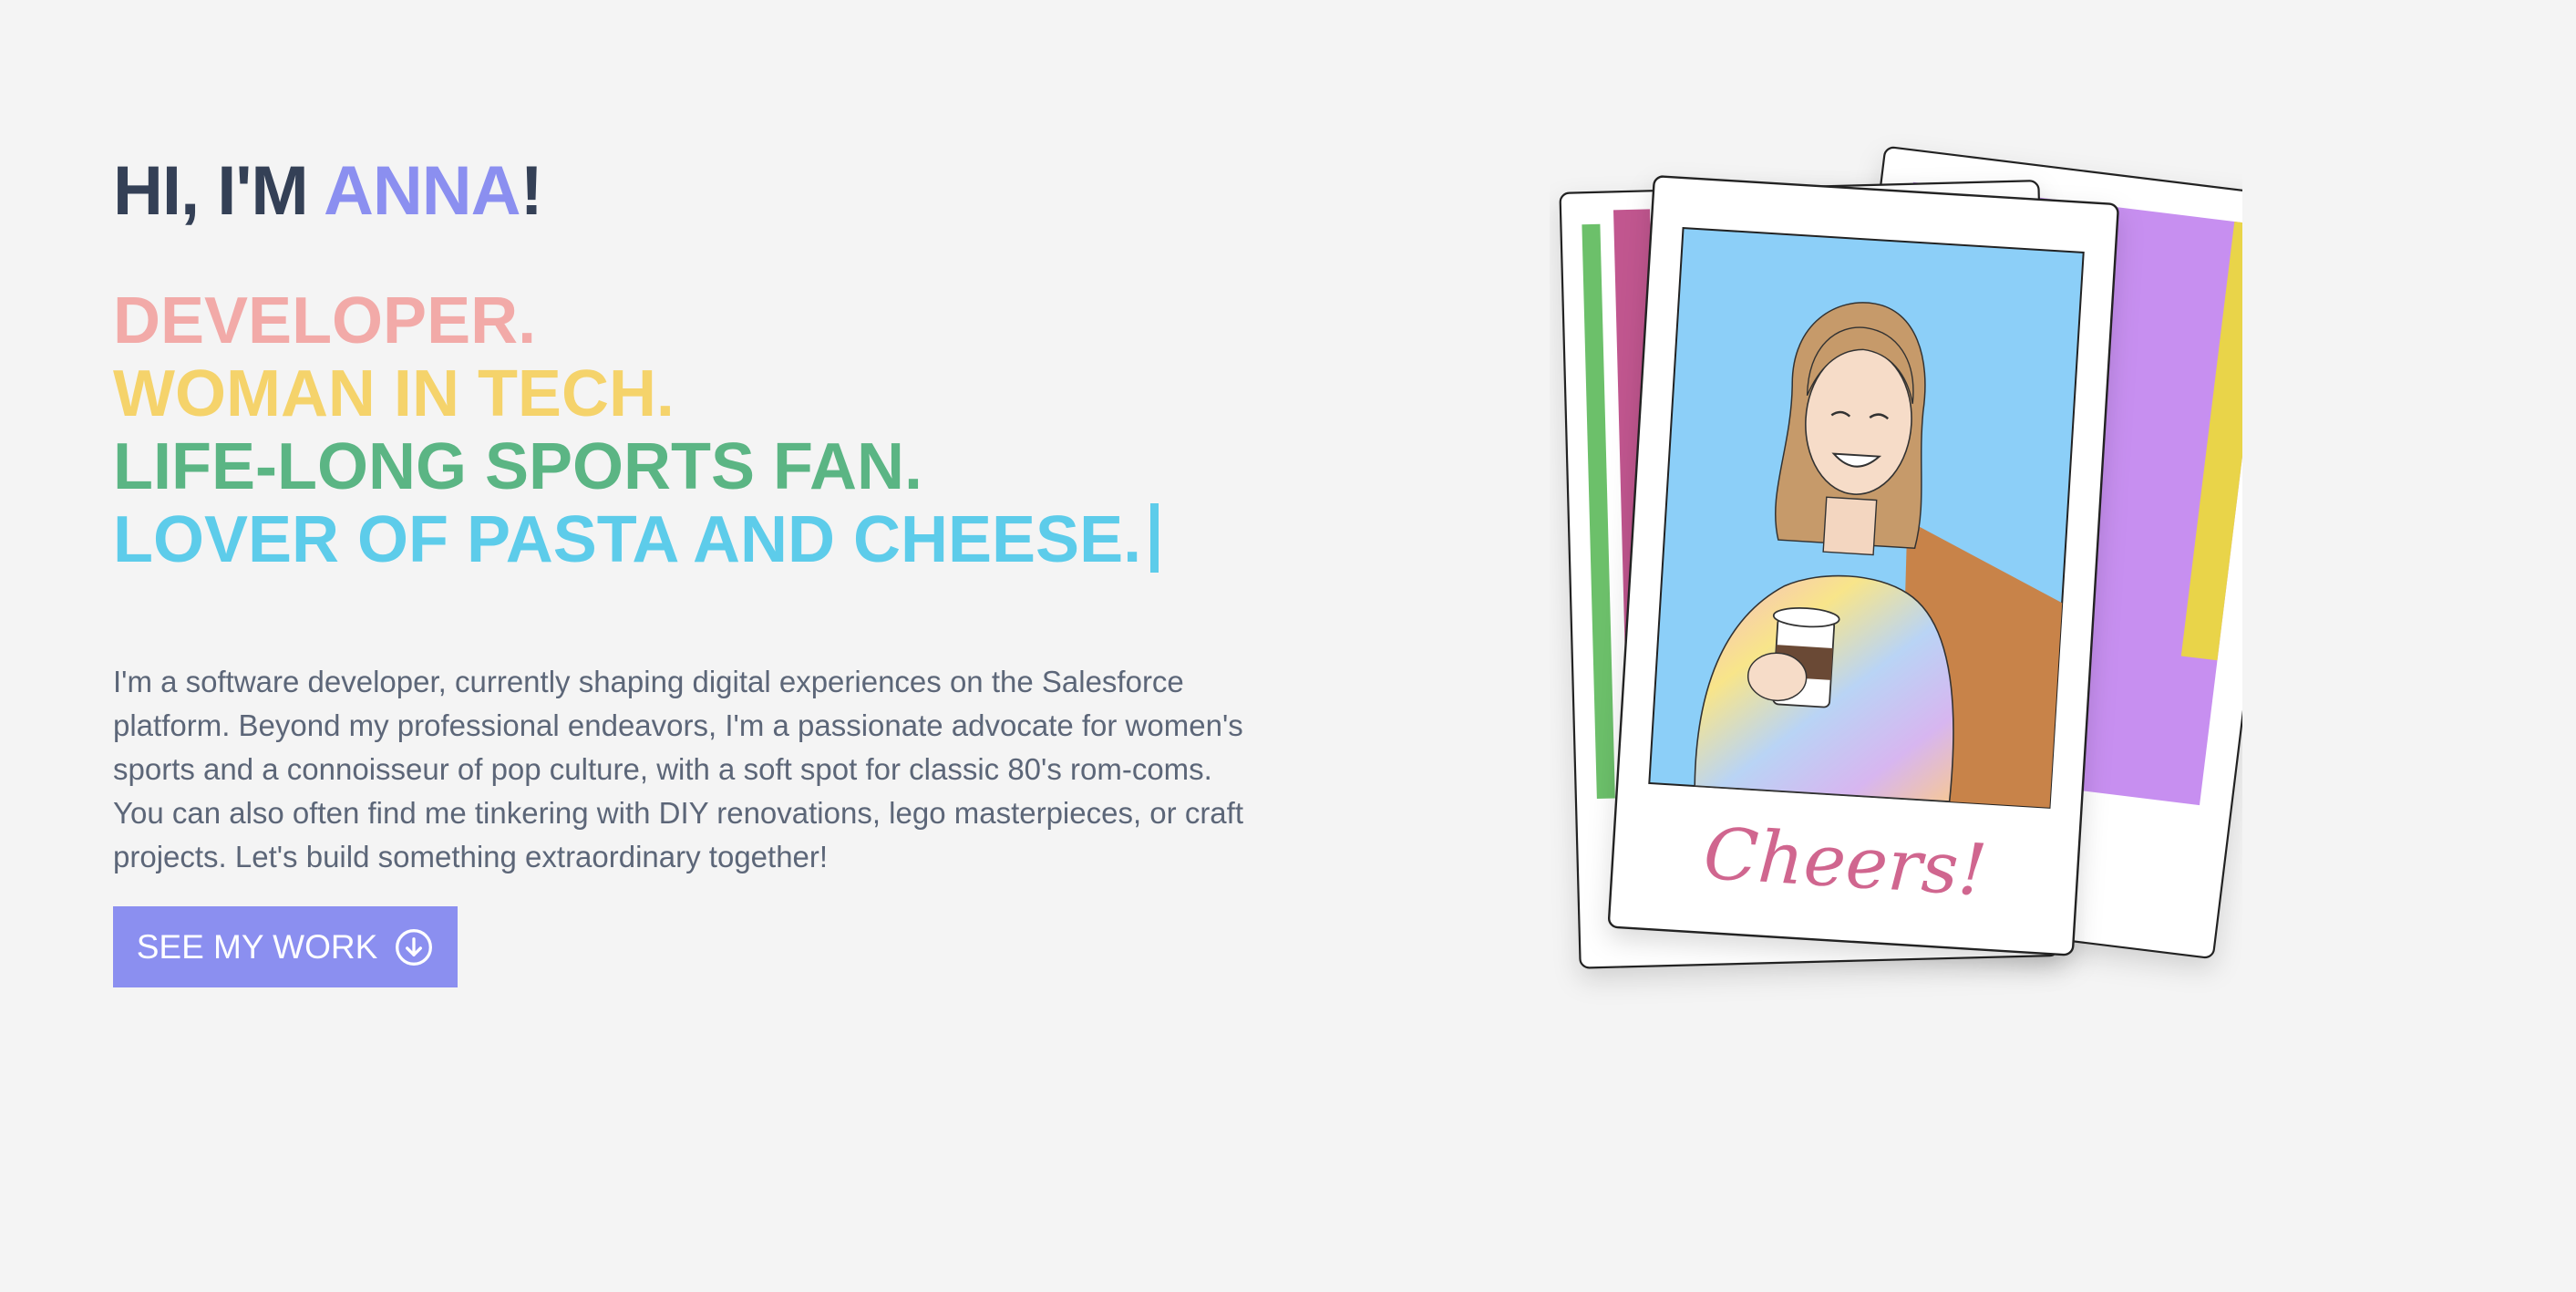 The height and width of the screenshot is (1292, 2576). I want to click on greeting-name: ANNA, so click(422, 191).